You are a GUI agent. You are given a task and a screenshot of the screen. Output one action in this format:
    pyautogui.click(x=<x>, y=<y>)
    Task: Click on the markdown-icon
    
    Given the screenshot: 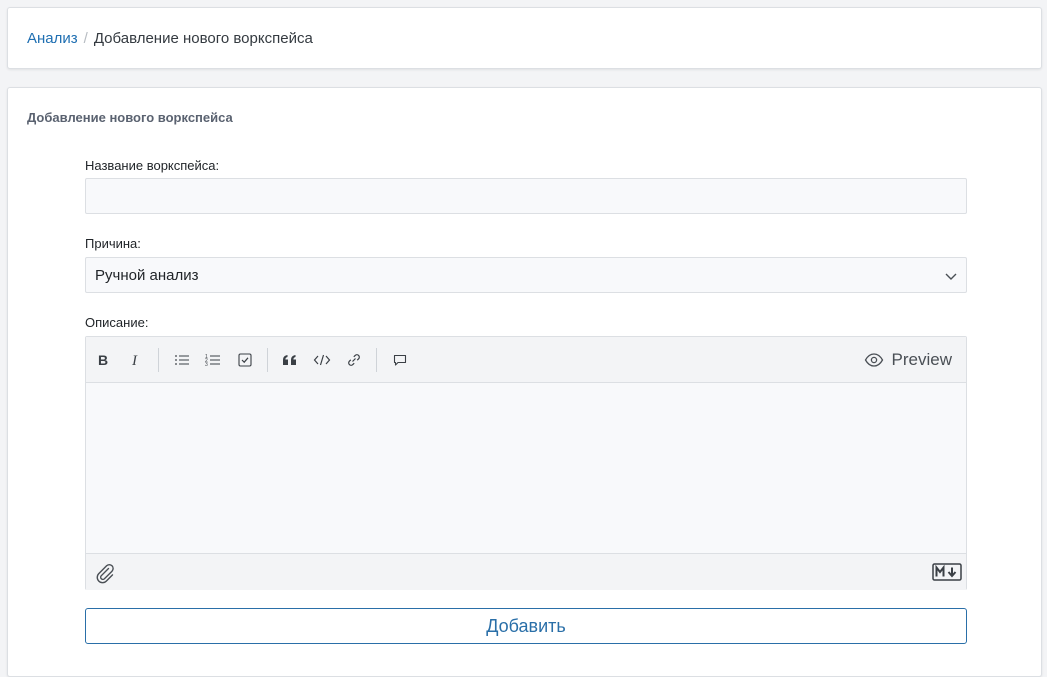 What is the action you would take?
    pyautogui.click(x=947, y=572)
    